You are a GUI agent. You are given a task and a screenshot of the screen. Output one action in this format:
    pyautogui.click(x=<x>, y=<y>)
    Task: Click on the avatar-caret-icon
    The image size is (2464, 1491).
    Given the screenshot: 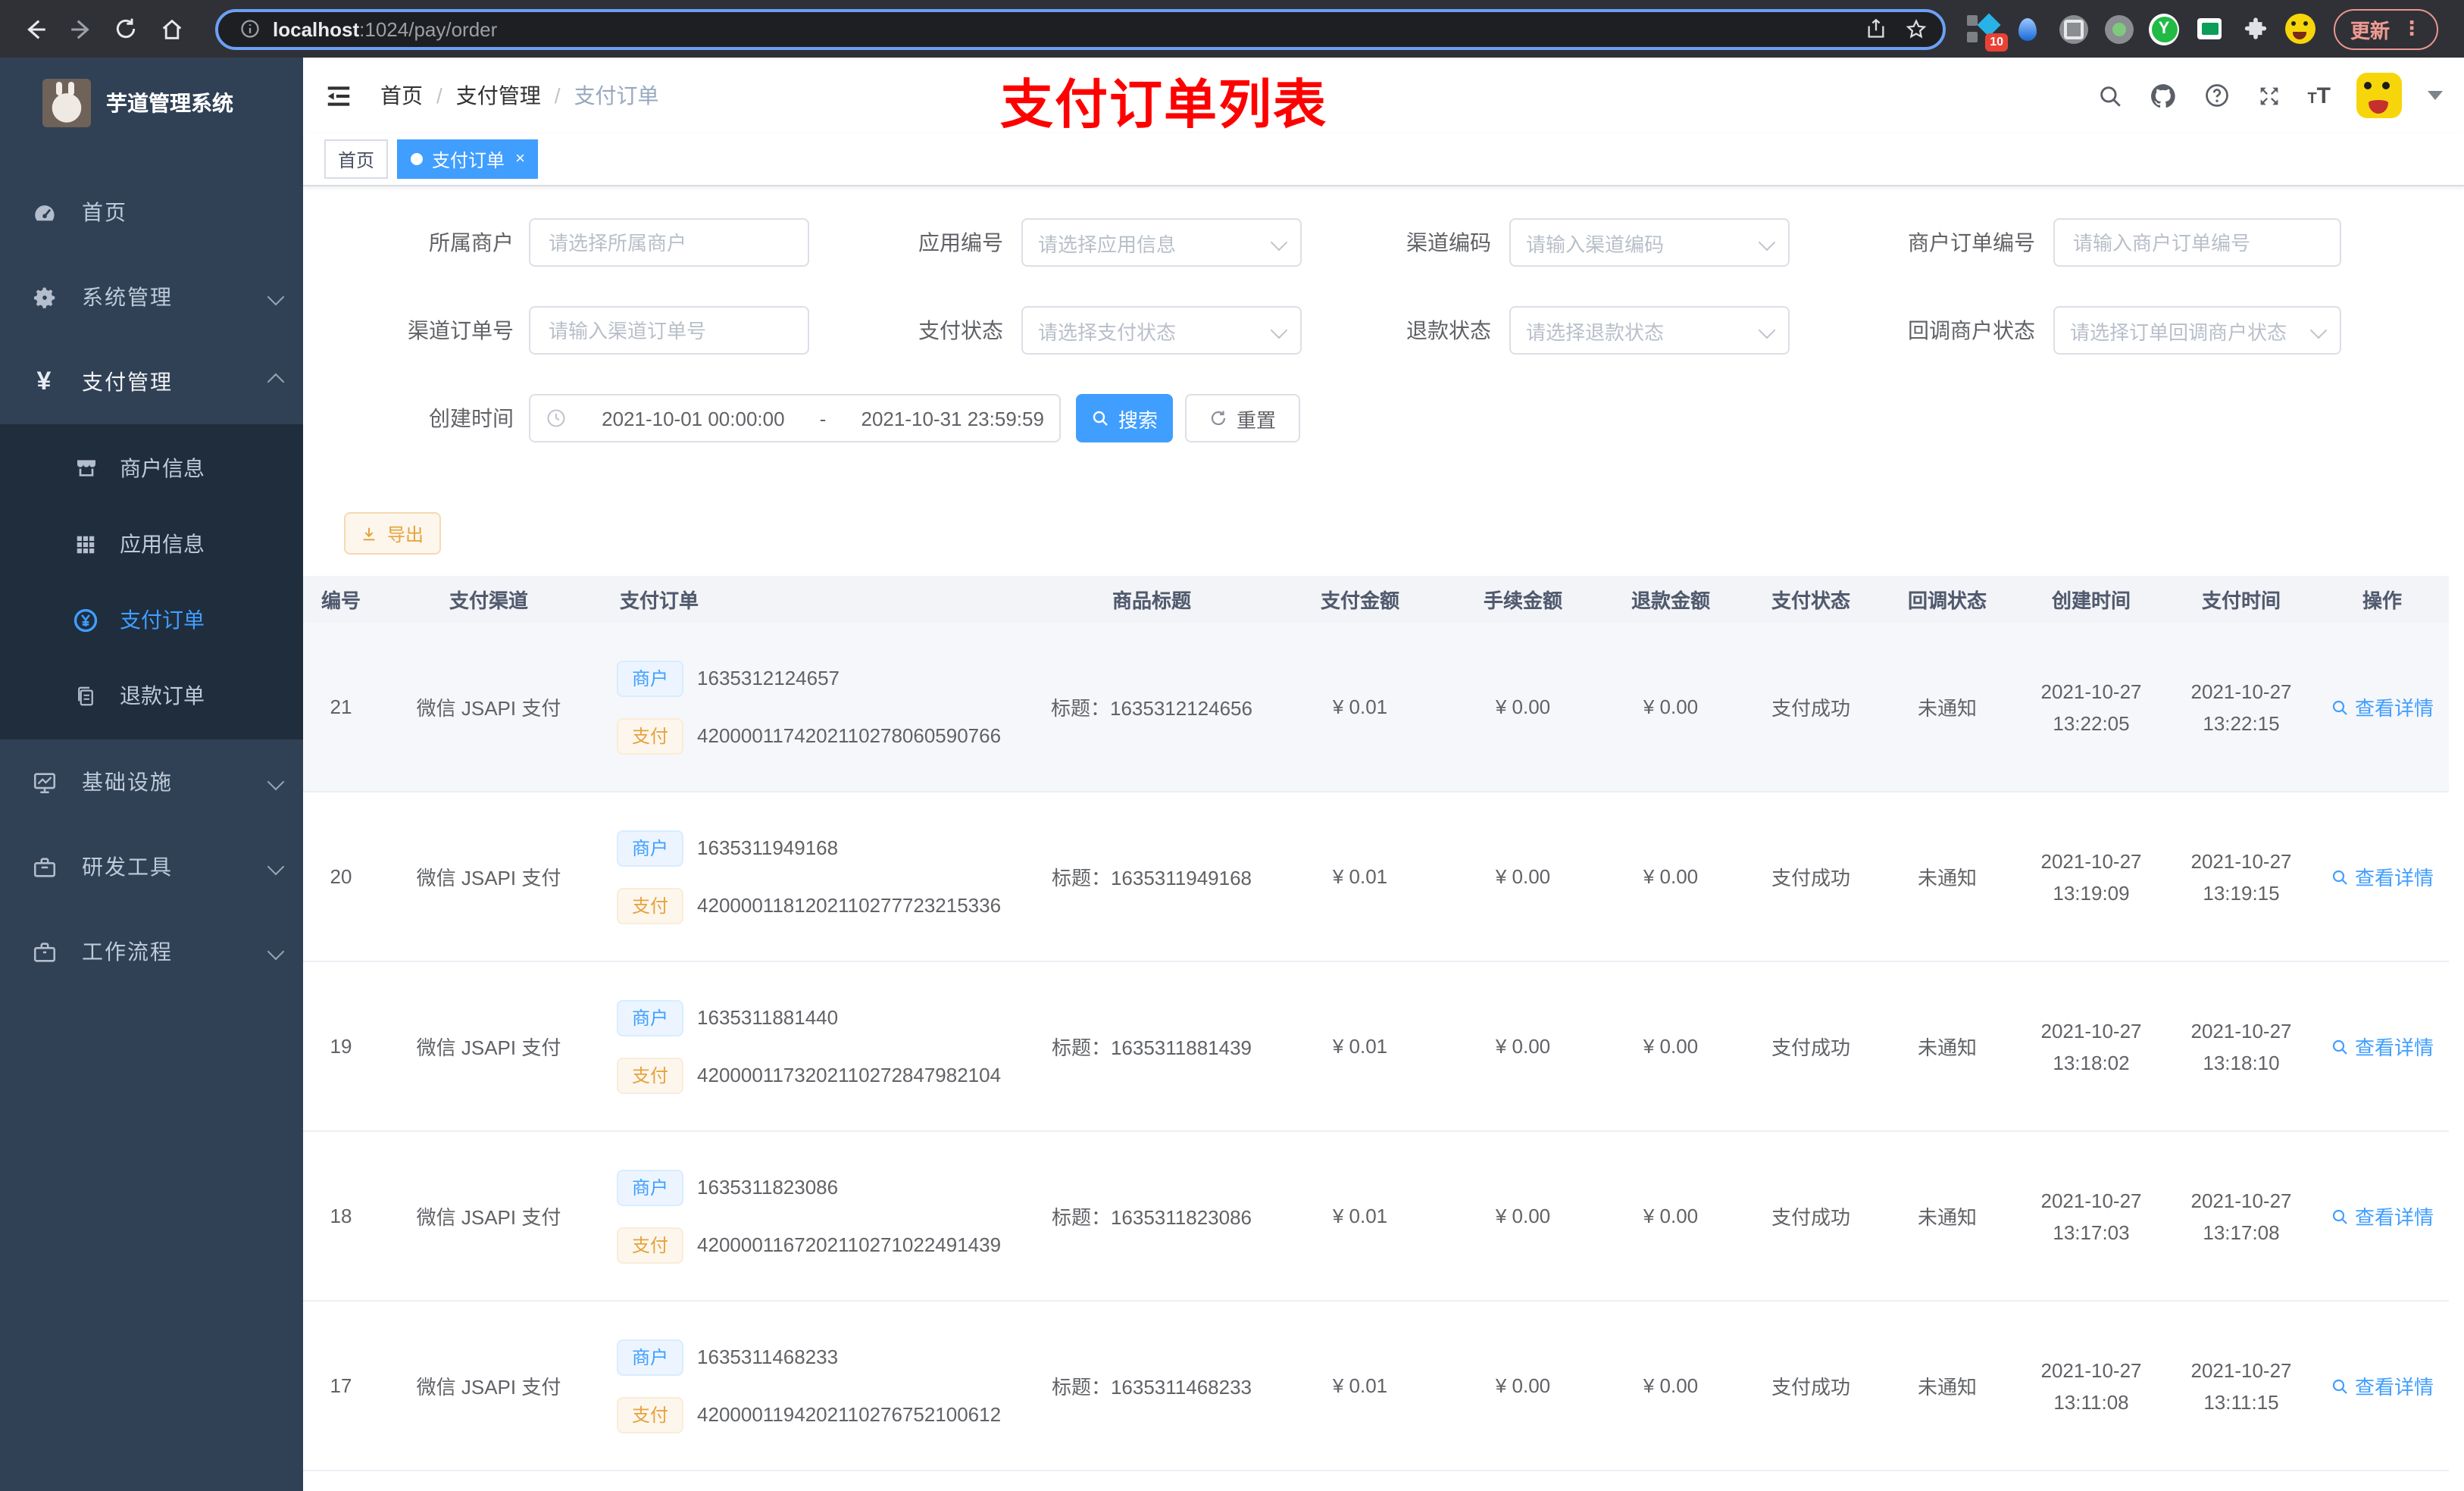 What is the action you would take?
    pyautogui.click(x=2435, y=95)
    